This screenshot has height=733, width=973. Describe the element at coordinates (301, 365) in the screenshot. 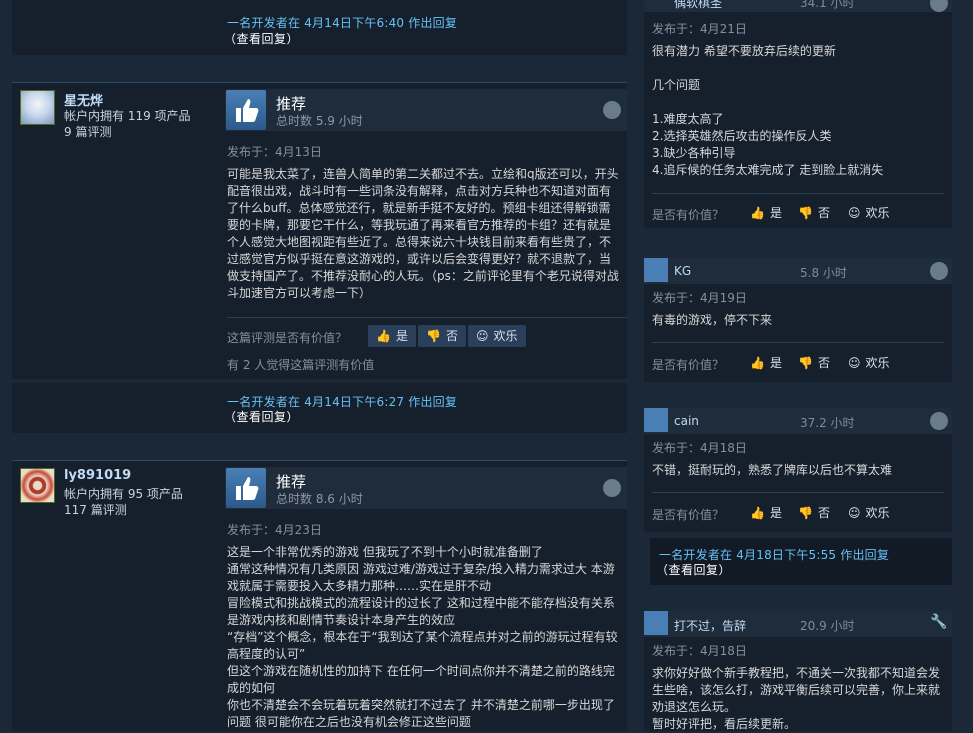

I see `helpful-count: 有 2 人觉得这篇评测有价值` at that location.